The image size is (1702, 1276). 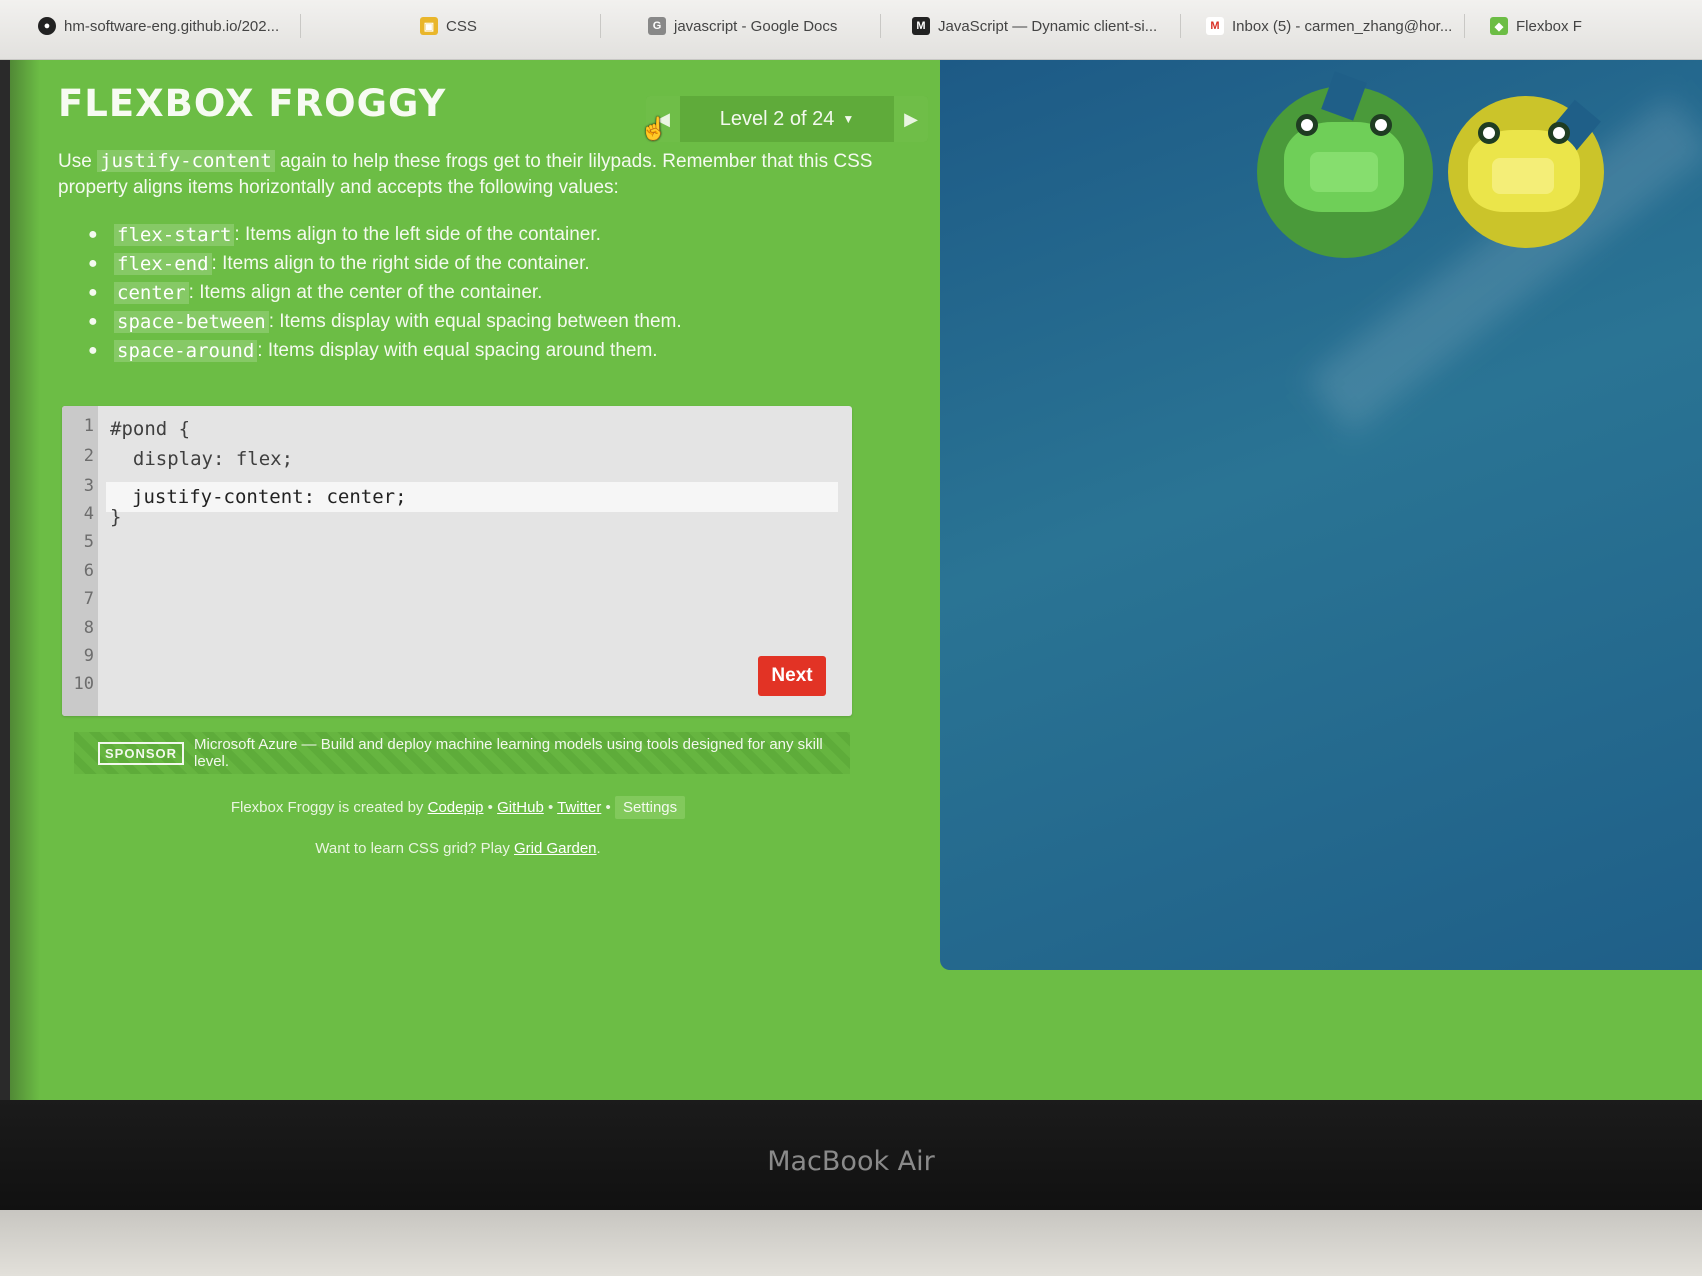 What do you see at coordinates (921, 26) in the screenshot?
I see `mdn-icon: M` at bounding box center [921, 26].